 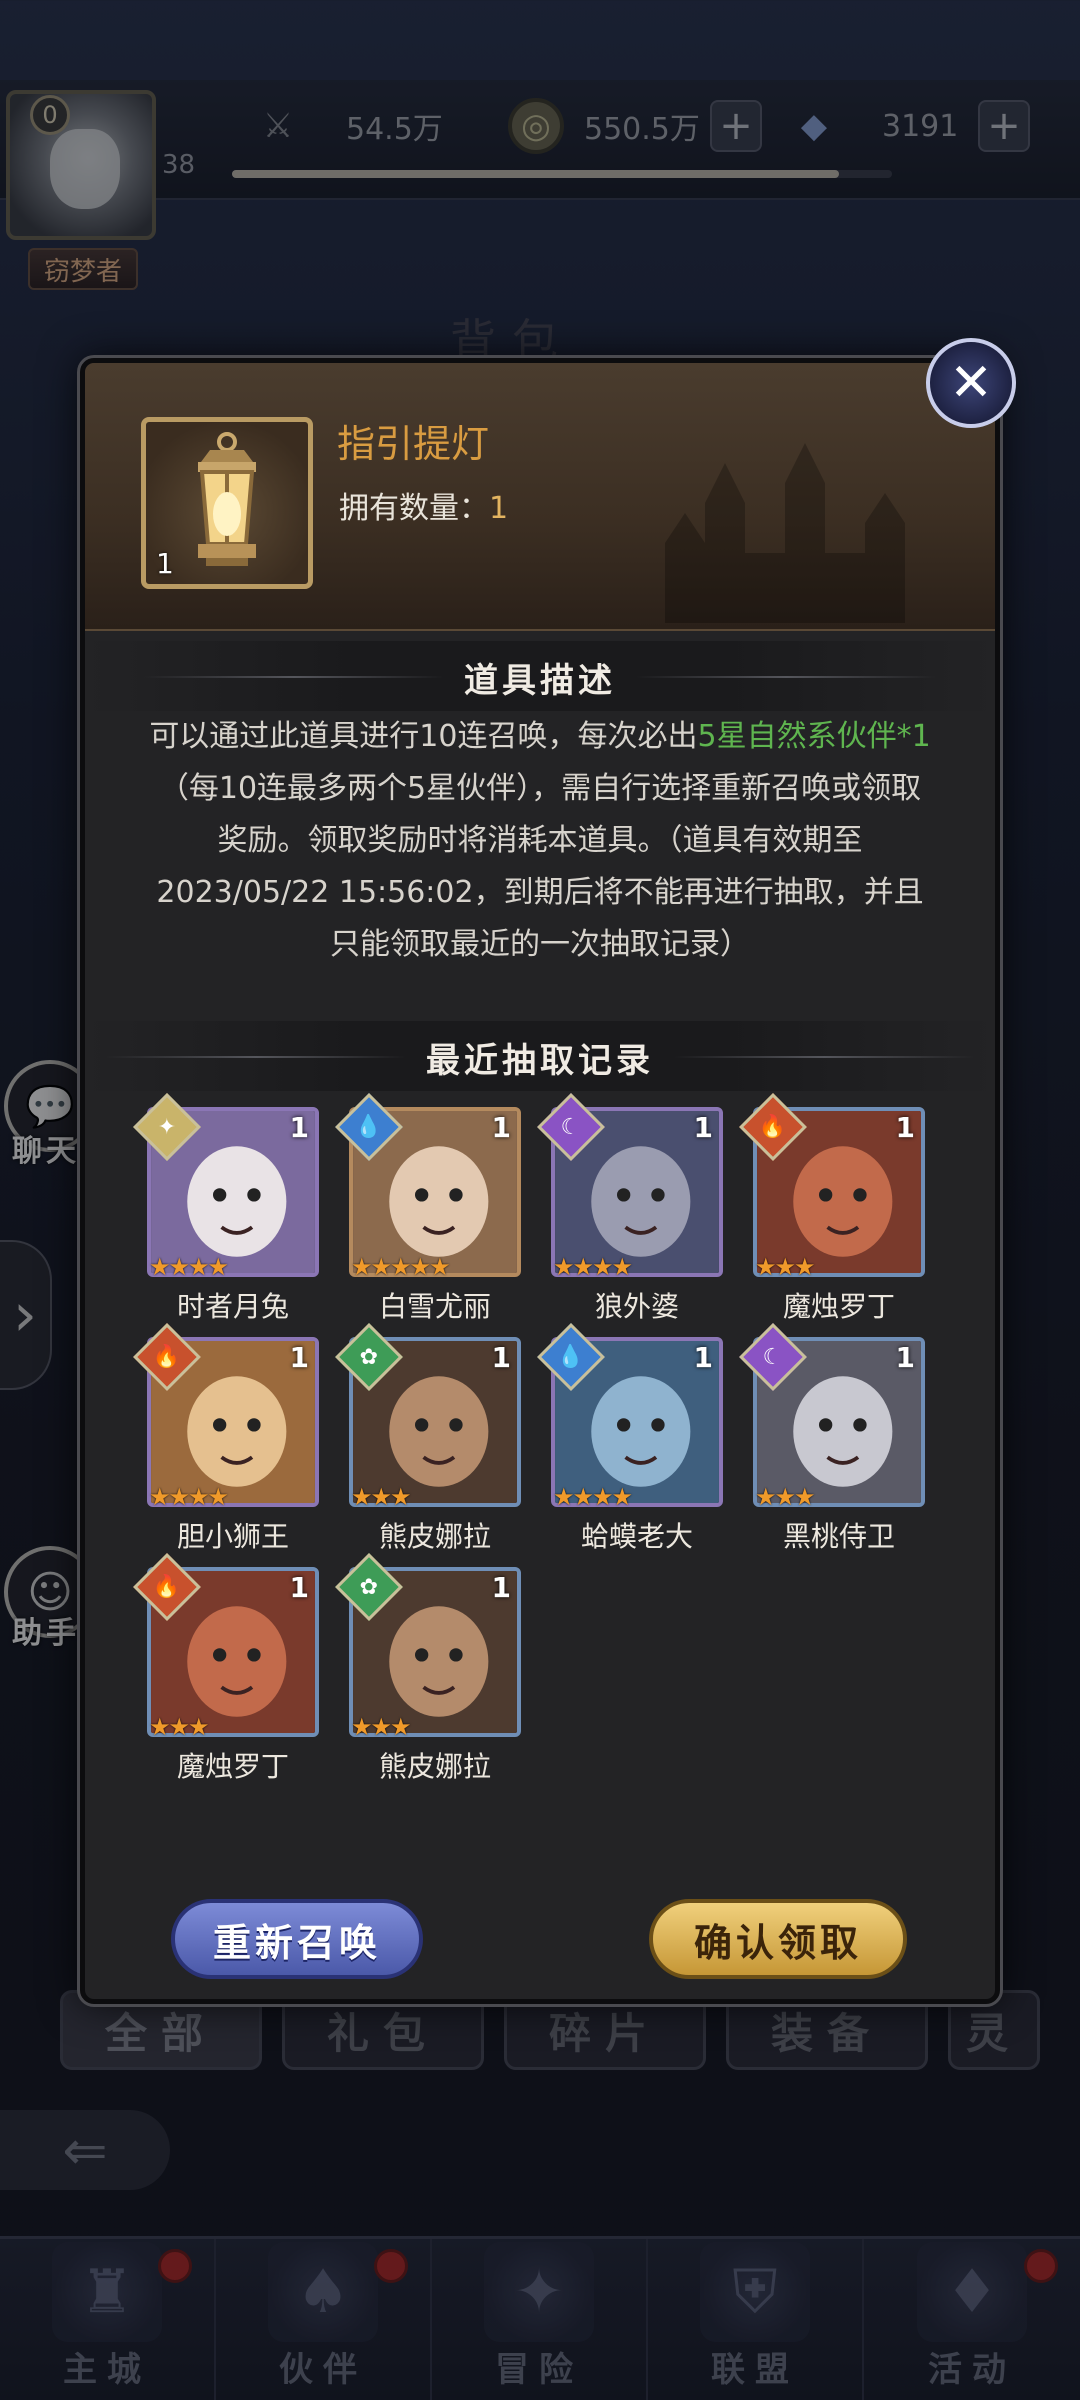 What do you see at coordinates (165, 563) in the screenshot?
I see `item-stack-count: 1` at bounding box center [165, 563].